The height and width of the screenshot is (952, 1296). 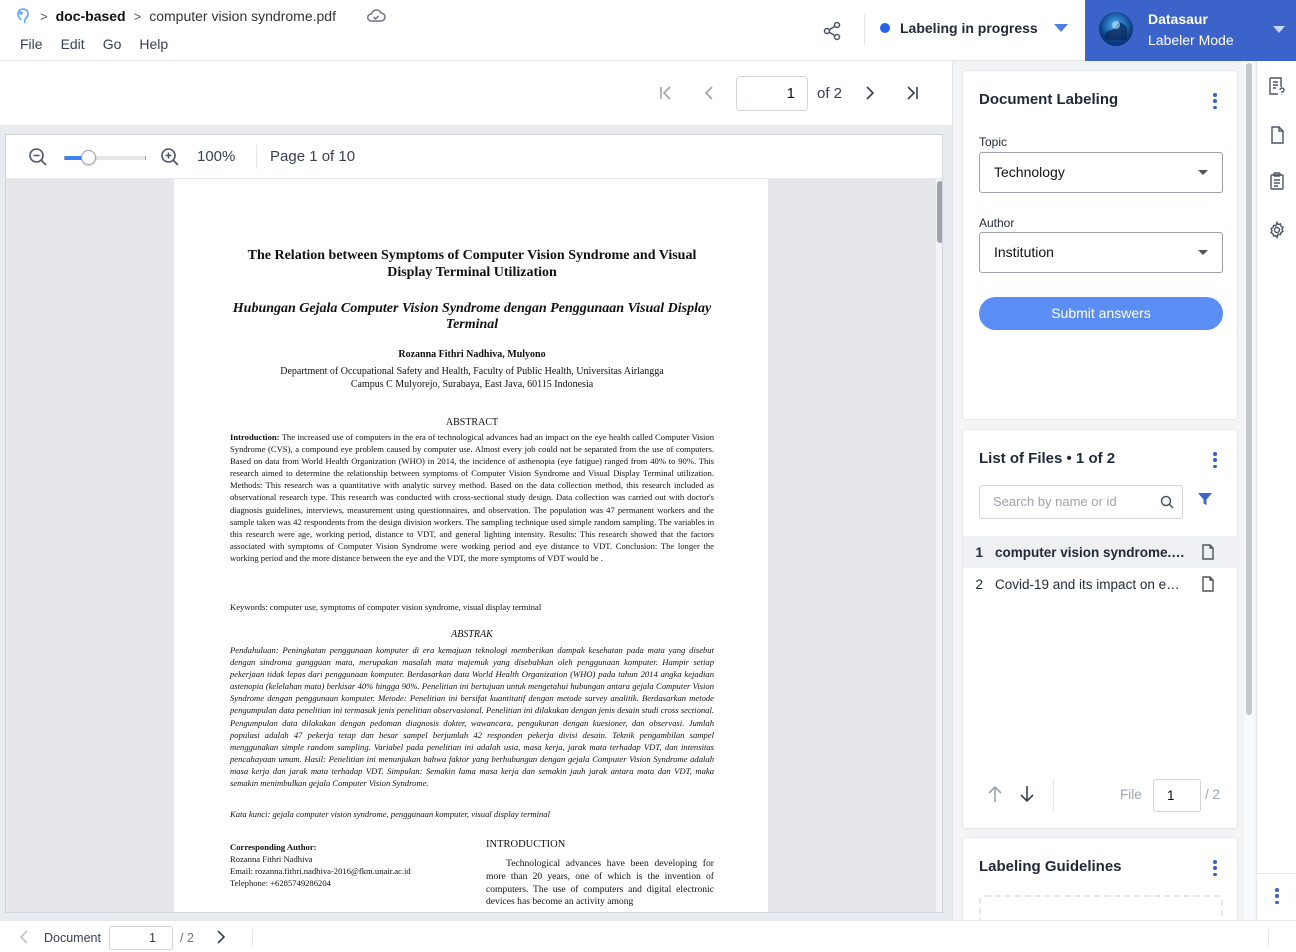 I want to click on topic-value: Technology, so click(x=1029, y=172).